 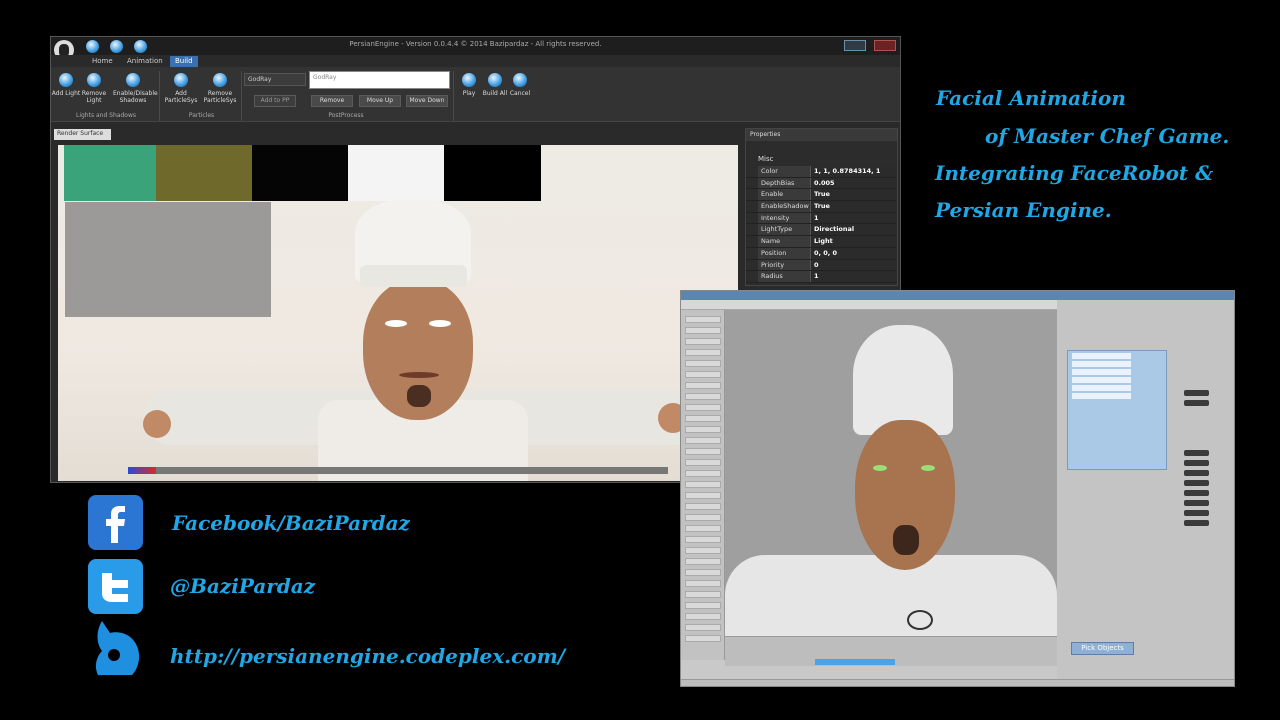 I want to click on property-key: Intensity, so click(x=784, y=218).